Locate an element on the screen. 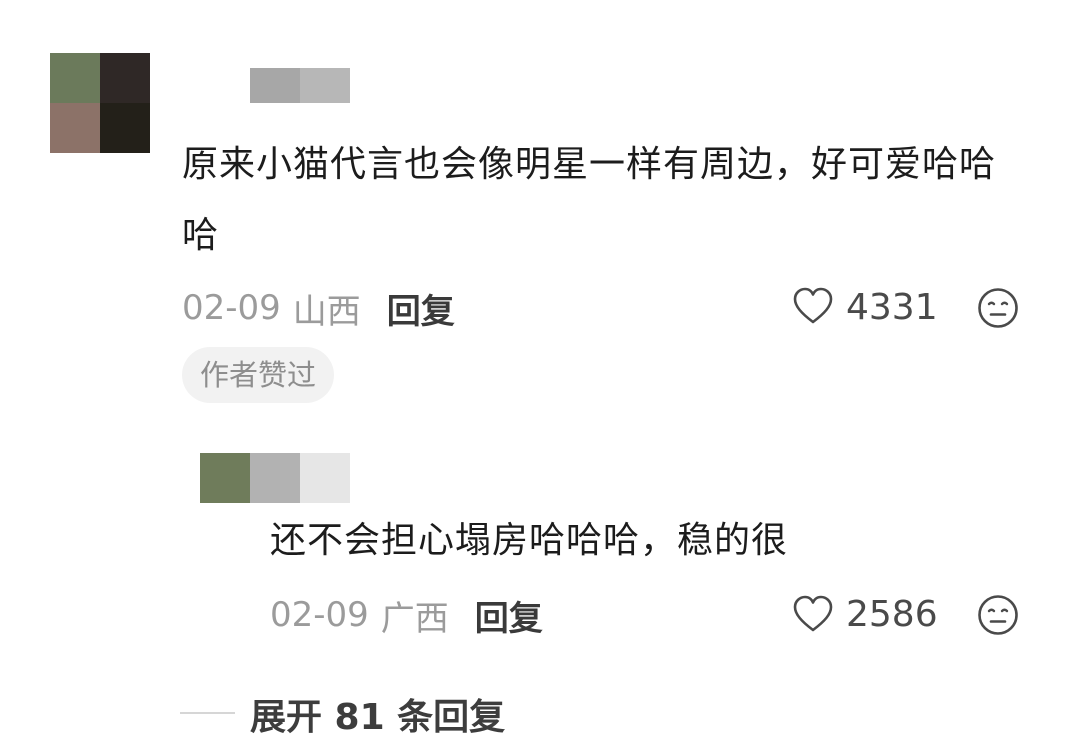 Image resolution: width=1080 pixels, height=753 pixels. comment-text: 原来小猫代言也会像明星一样有周边，好可爱哈哈哈 is located at coordinates (589, 200).